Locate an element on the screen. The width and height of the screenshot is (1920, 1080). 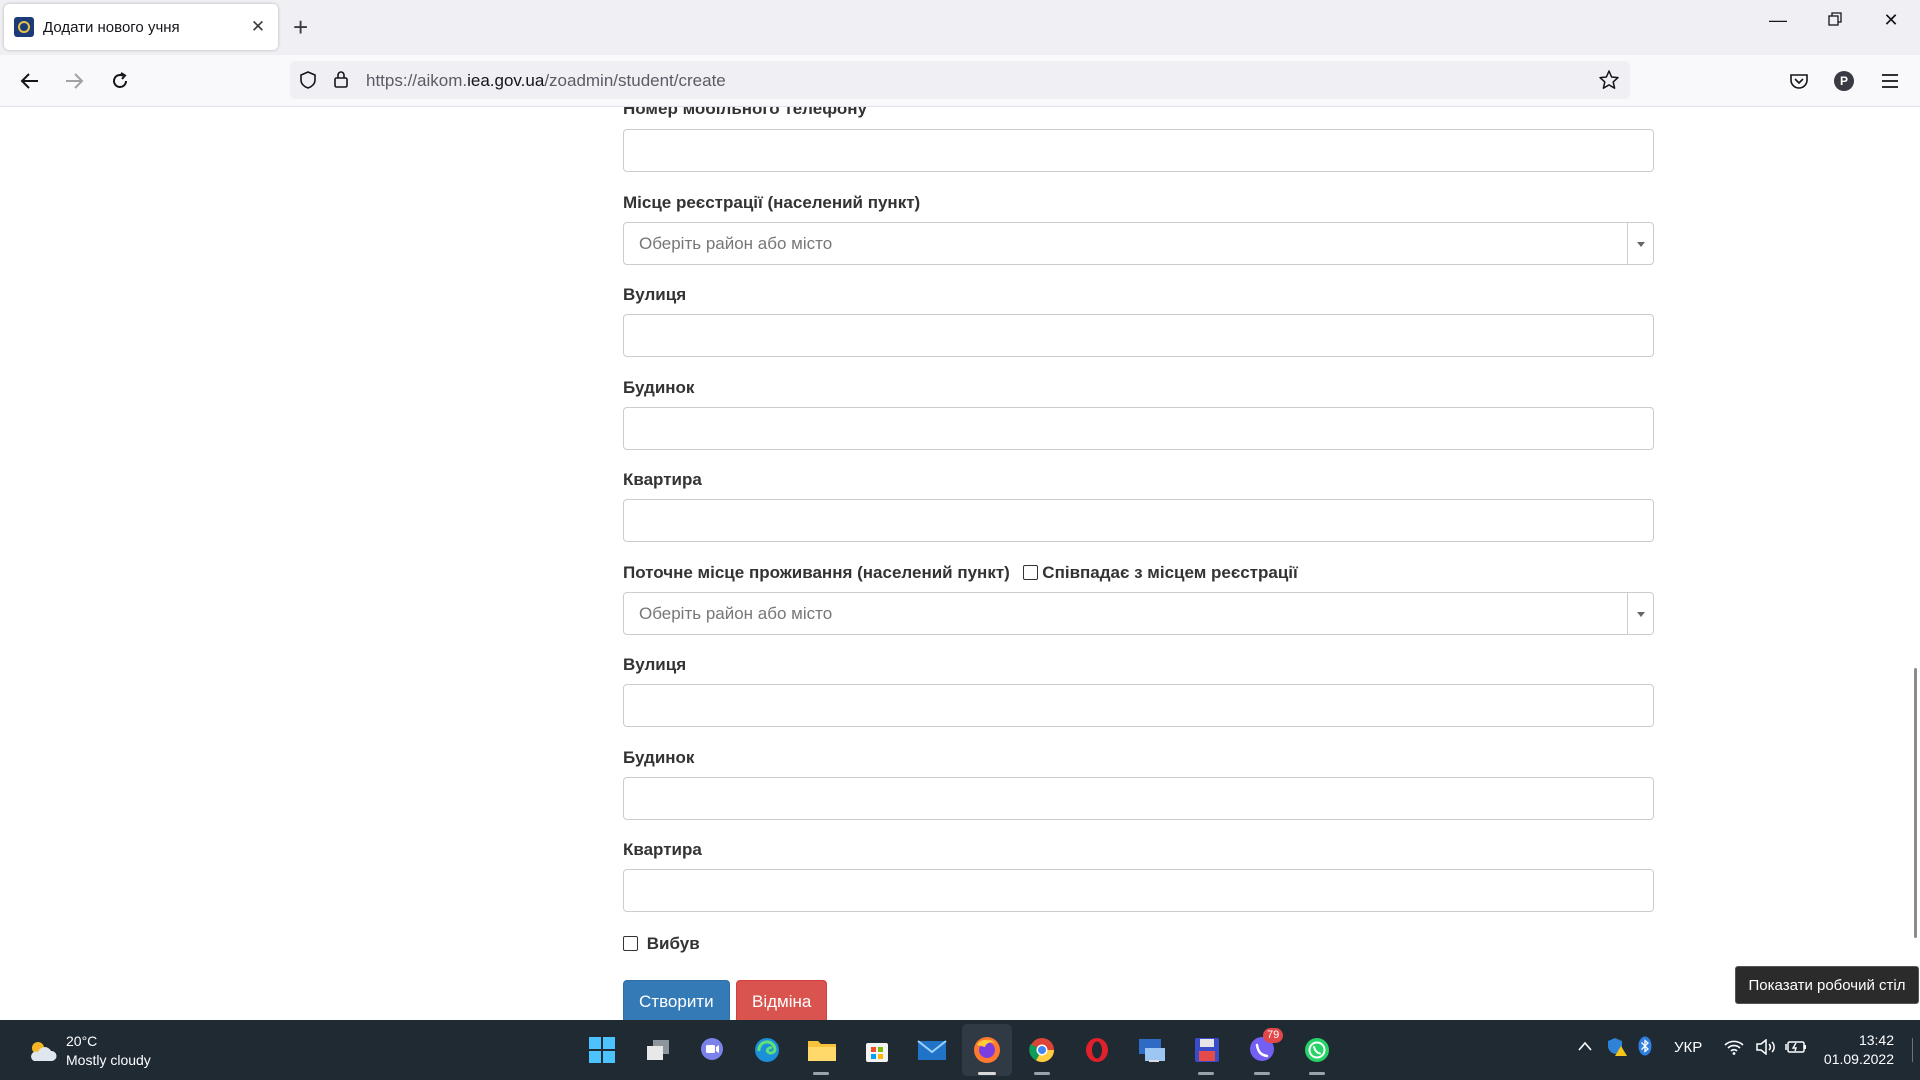
tab-close-icon: ✕ is located at coordinates (258, 27).